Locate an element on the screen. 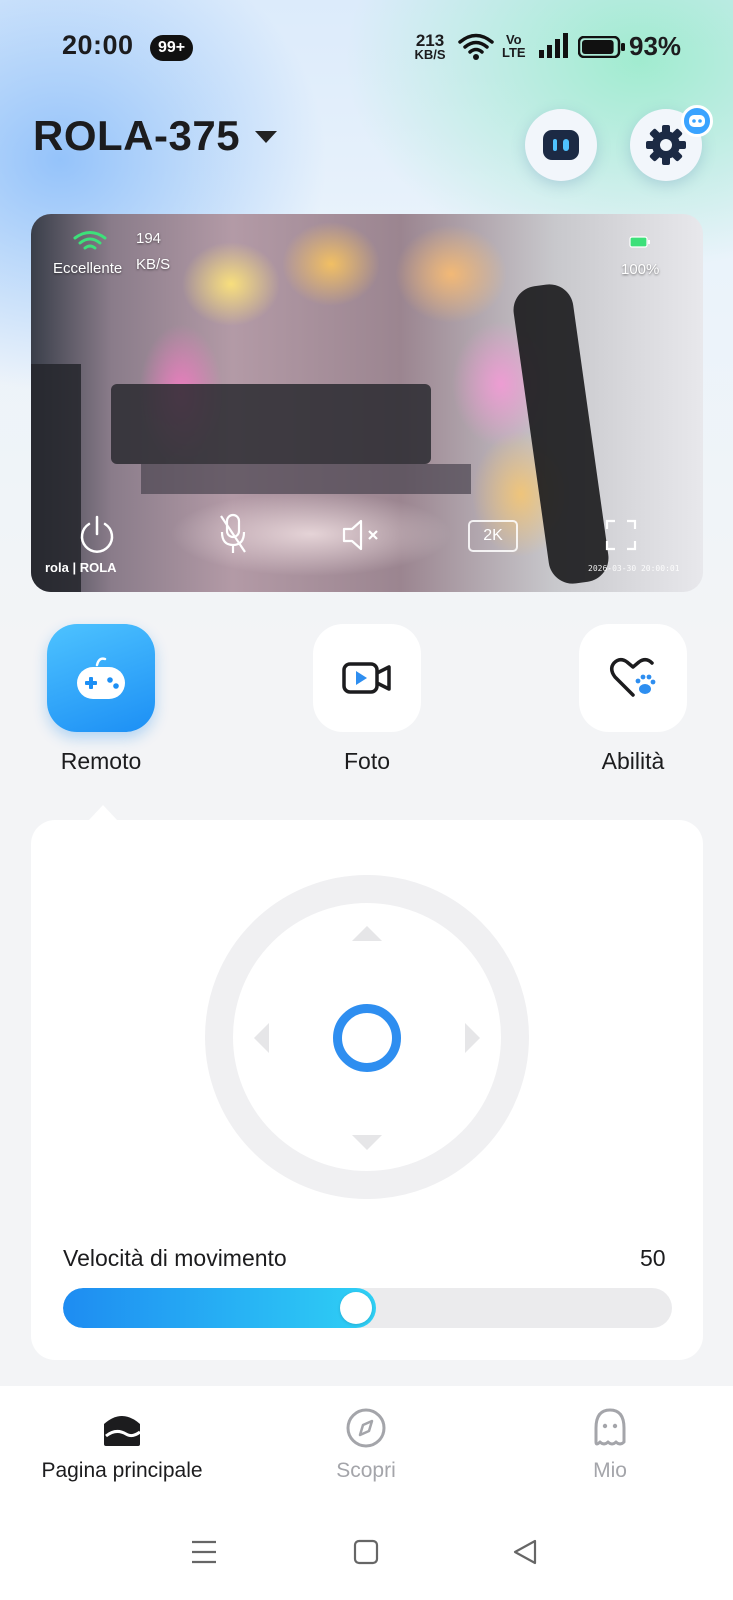 Image resolution: width=733 pixels, height=1600 pixels. heart-paw-icon is located at coordinates (633, 677).